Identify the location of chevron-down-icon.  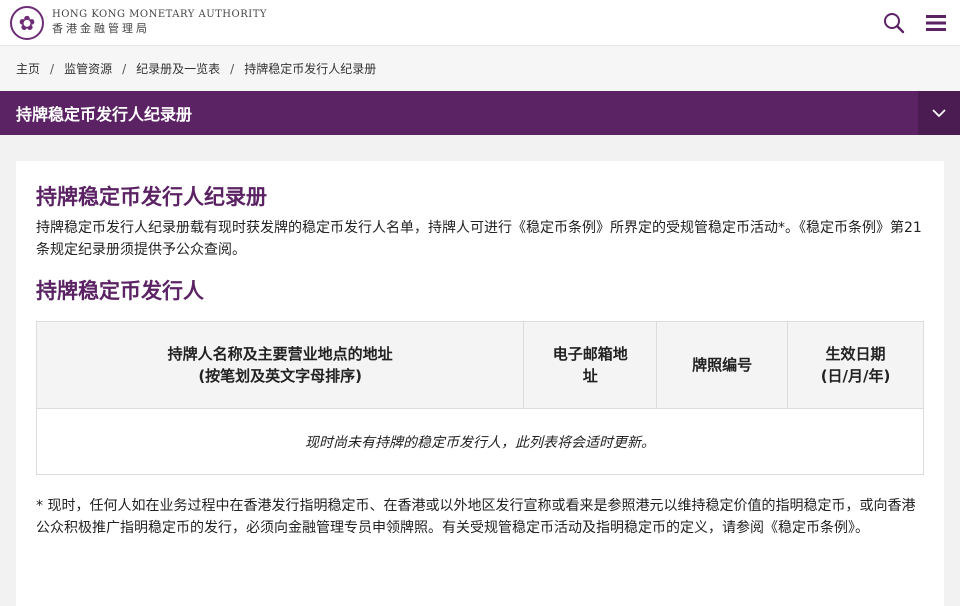
(939, 112).